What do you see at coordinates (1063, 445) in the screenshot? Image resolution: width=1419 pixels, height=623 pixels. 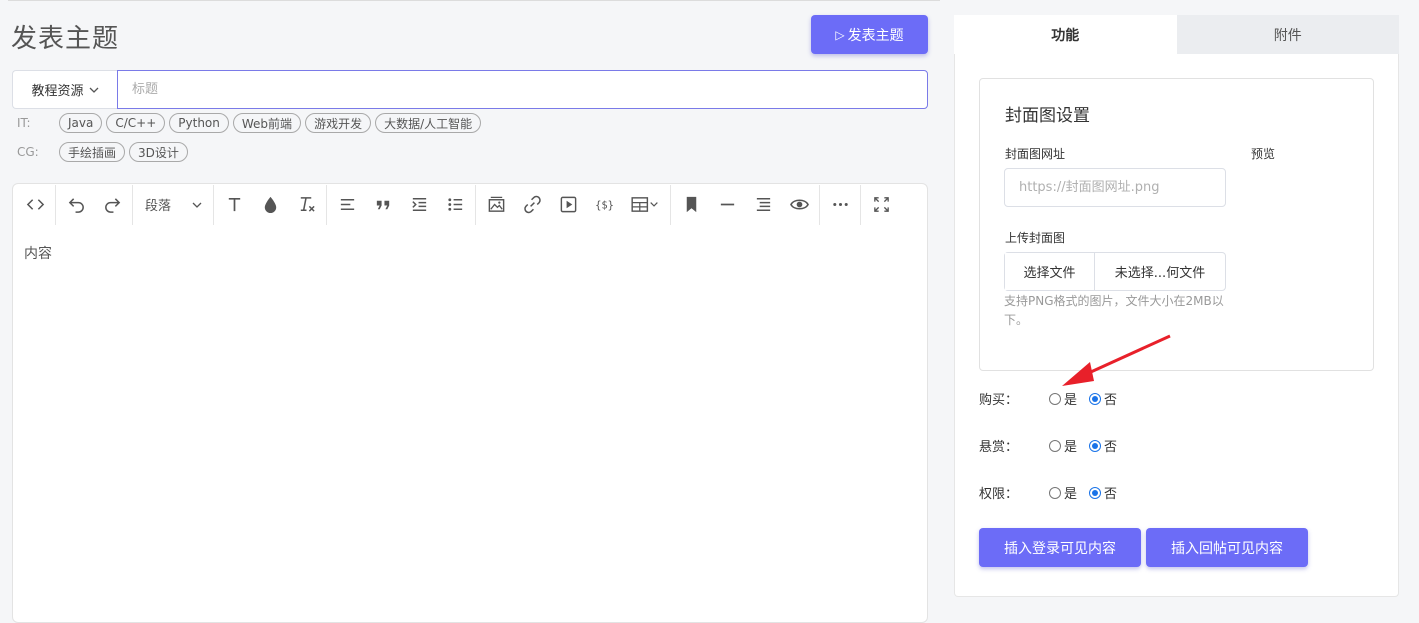 I see `reward-yes-radio: 是` at bounding box center [1063, 445].